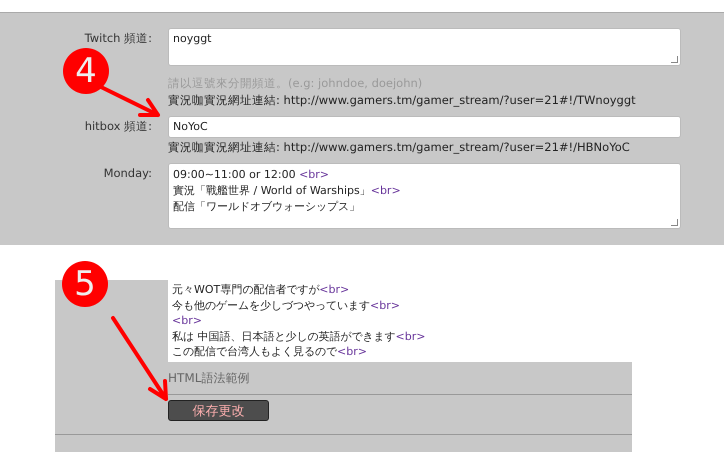  I want to click on channel-input-field: NoYoC, so click(424, 127).